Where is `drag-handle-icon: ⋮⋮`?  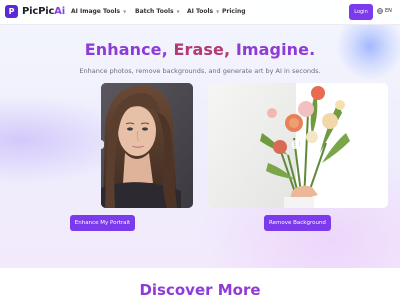
drag-handle-icon: ⋮⋮ is located at coordinates (297, 144).